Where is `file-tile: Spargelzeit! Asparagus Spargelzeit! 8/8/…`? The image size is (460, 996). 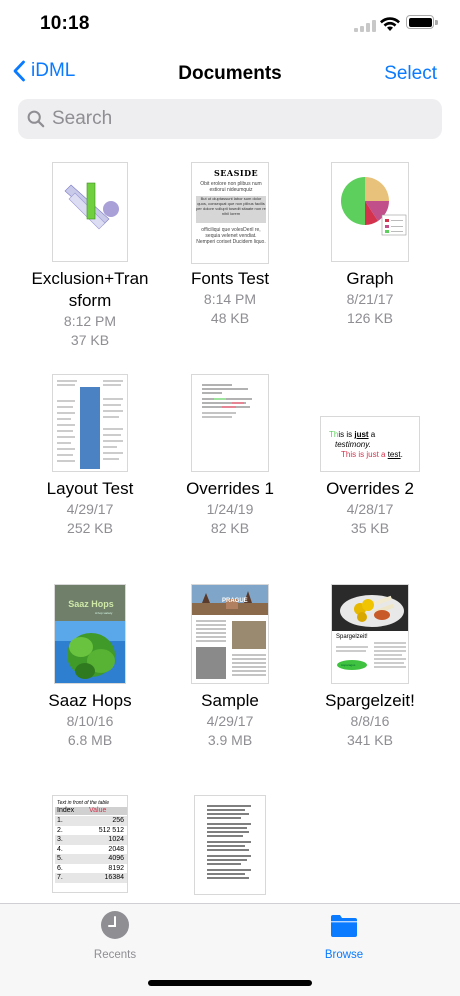
file-tile: Spargelzeit! Asparagus Spargelzeit! 8/8/… is located at coordinates (370, 667).